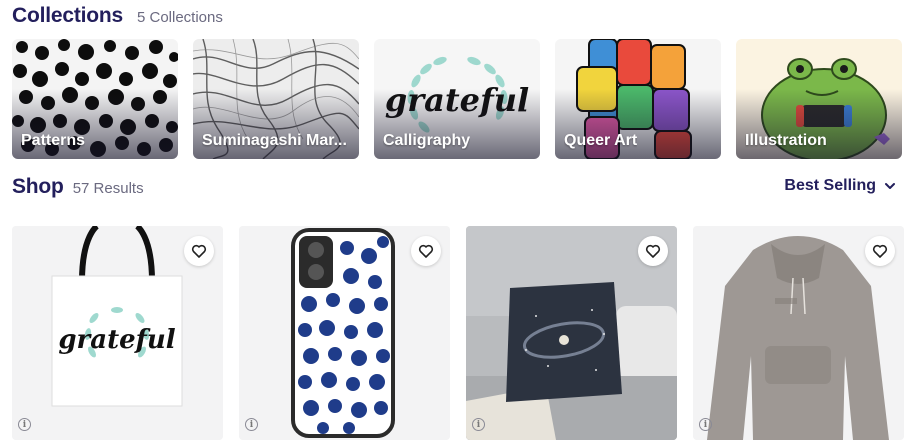 The height and width of the screenshot is (440, 910). What do you see at coordinates (638, 99) in the screenshot?
I see `collection-card-queer-art: Queer Art` at bounding box center [638, 99].